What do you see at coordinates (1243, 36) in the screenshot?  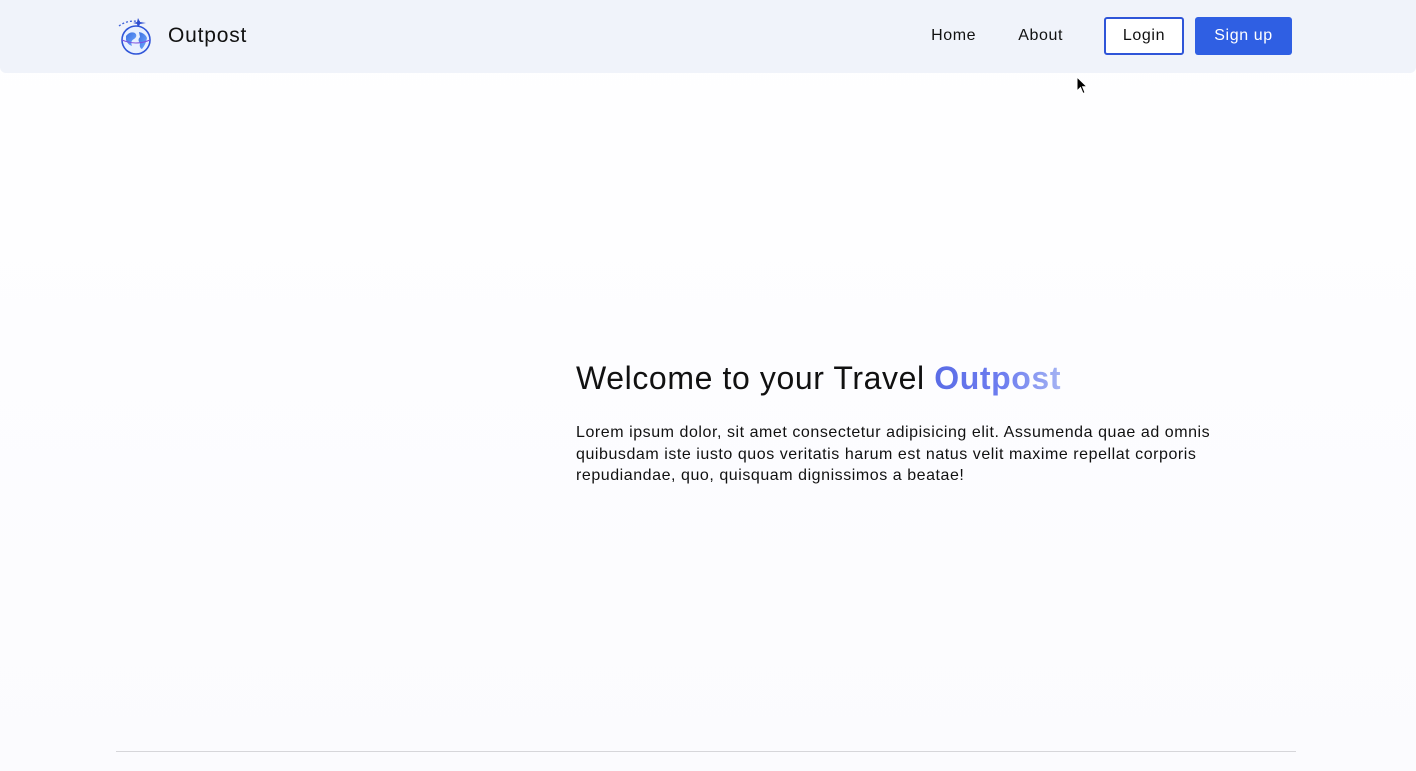 I see `signup-button: Sign up` at bounding box center [1243, 36].